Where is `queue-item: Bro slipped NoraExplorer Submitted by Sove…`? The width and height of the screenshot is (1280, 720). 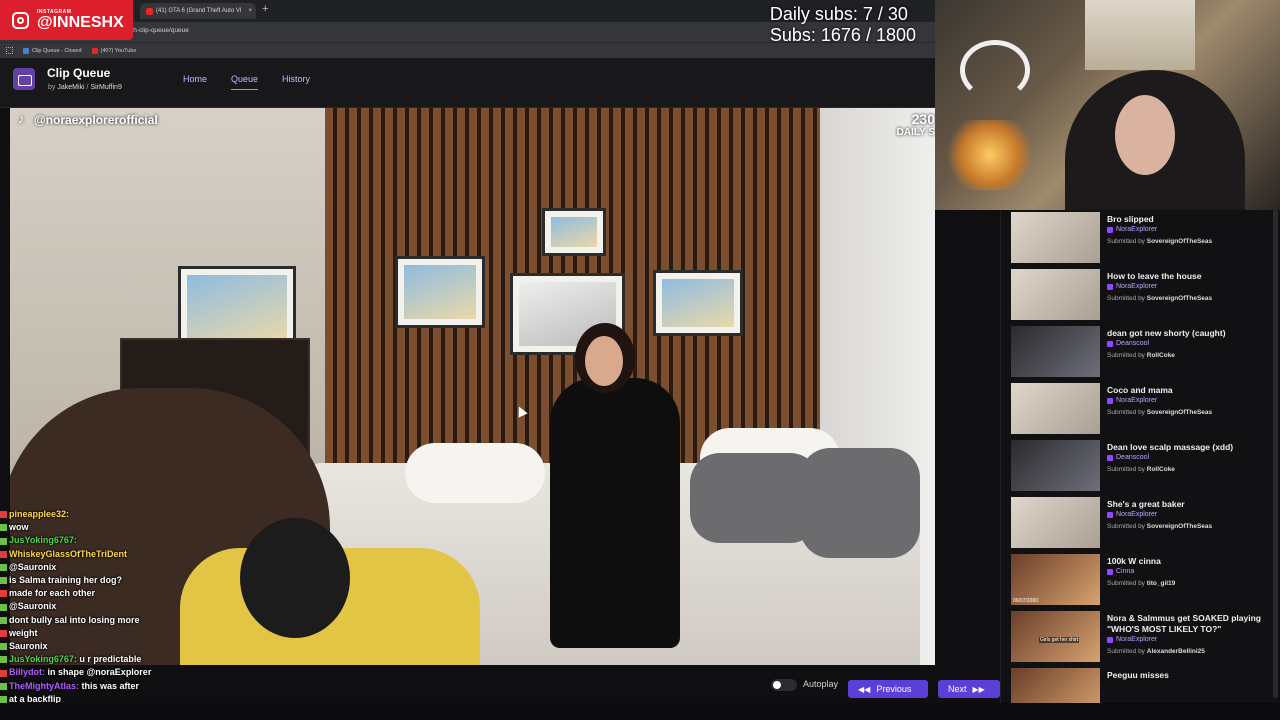 queue-item: Bro slipped NoraExplorer Submitted by Sove… is located at coordinates (1140, 238).